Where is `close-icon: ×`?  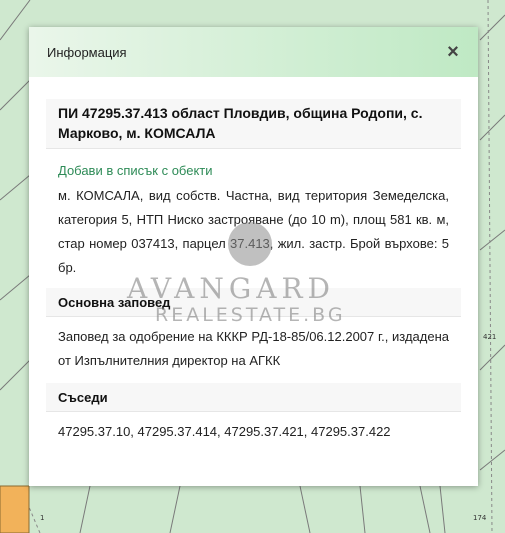 close-icon: × is located at coordinates (453, 52).